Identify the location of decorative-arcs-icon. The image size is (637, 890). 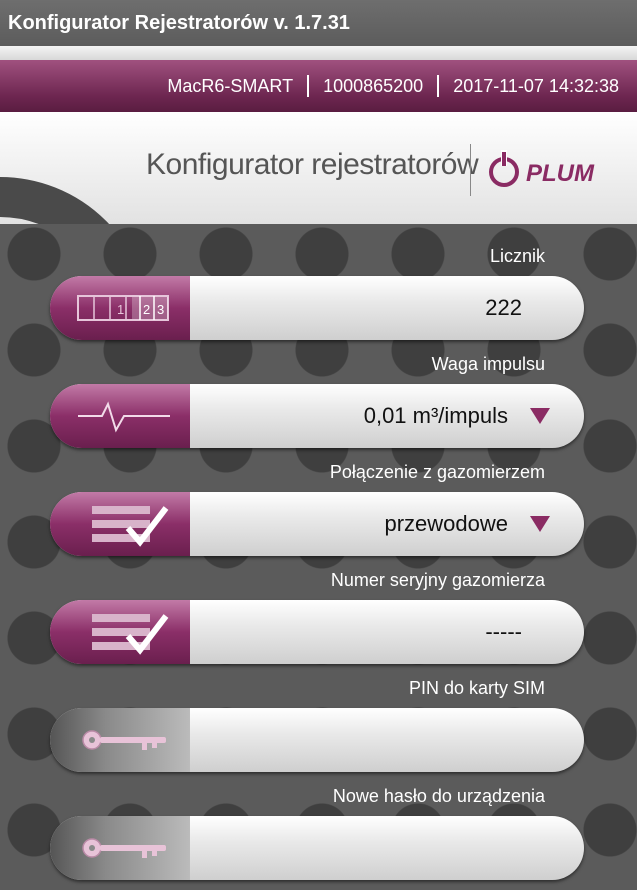
(55, 200).